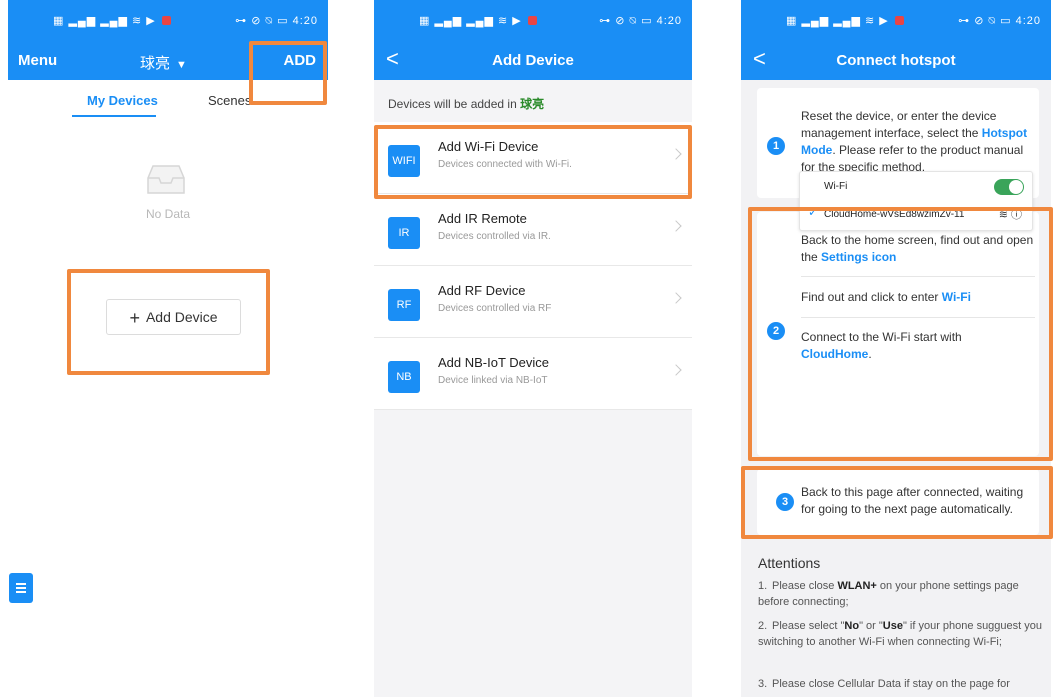  Describe the element at coordinates (229, 100) in the screenshot. I see `tab-scenes: Scenes` at that location.